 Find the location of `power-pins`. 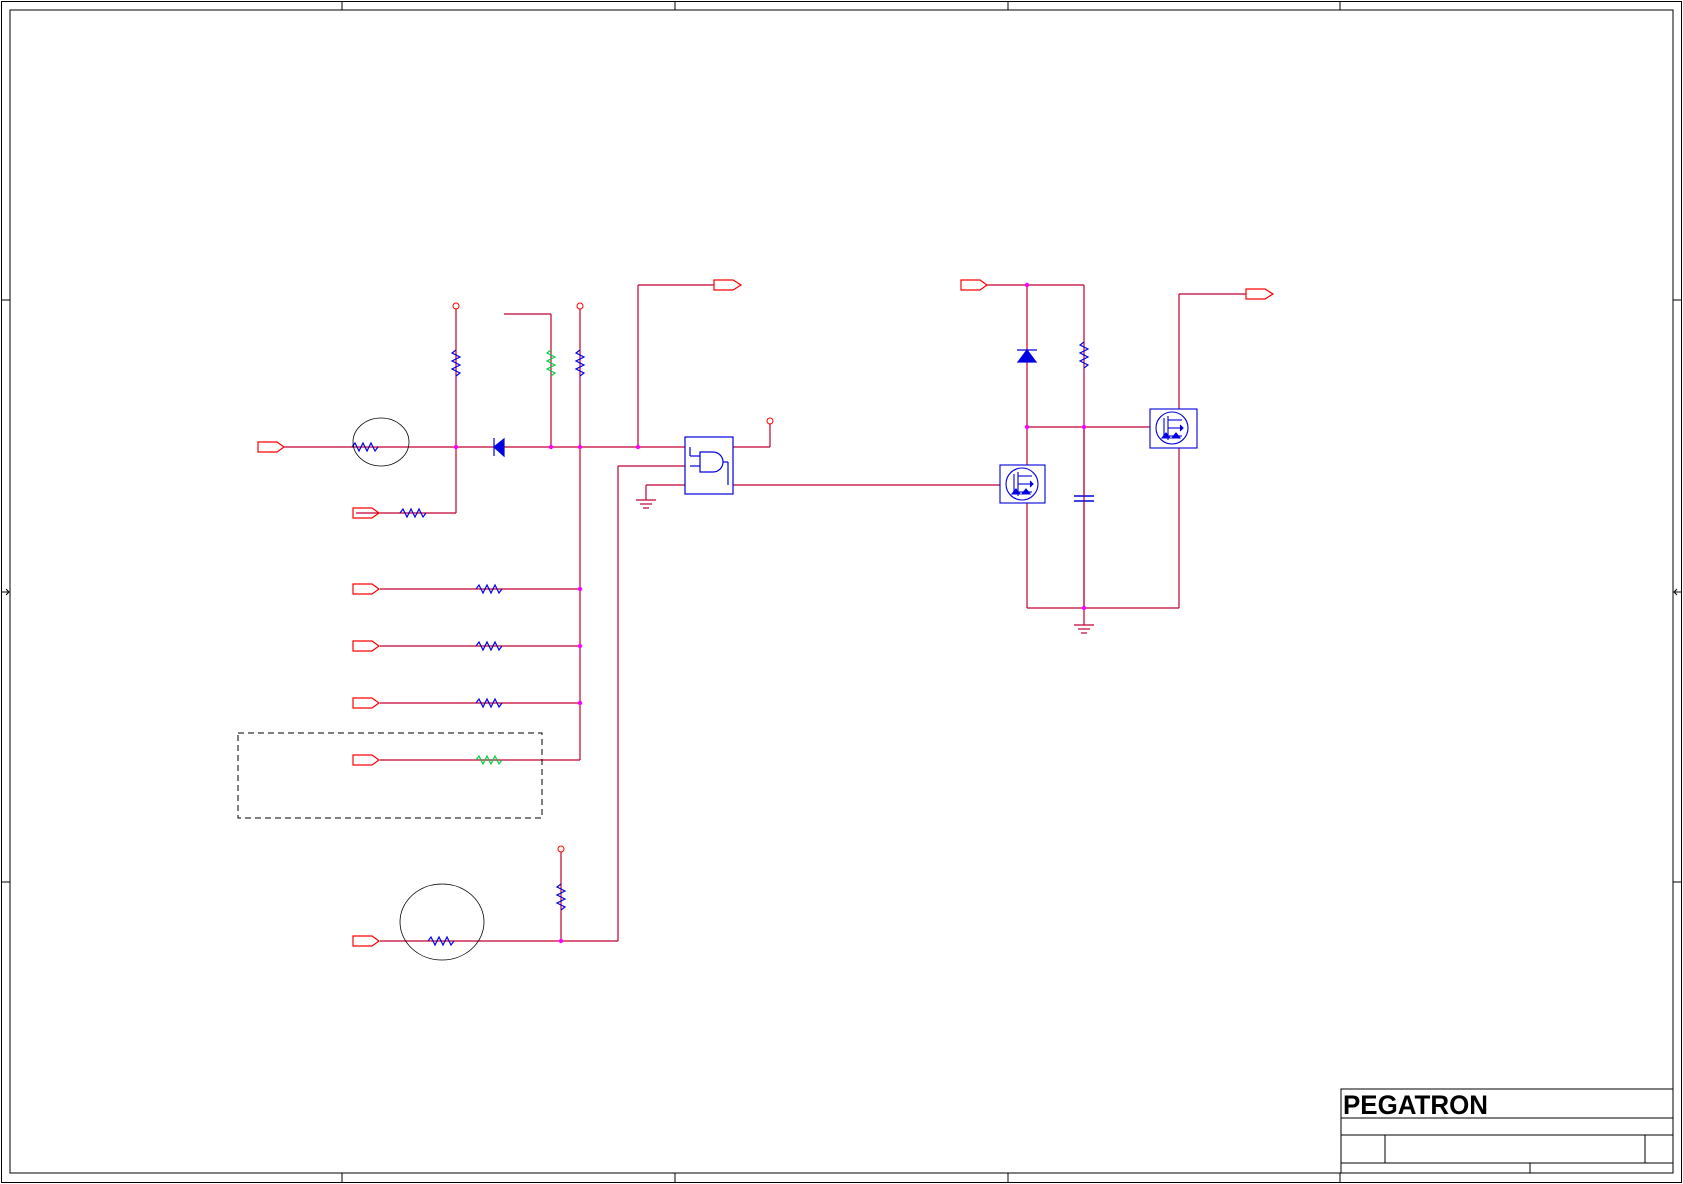

power-pins is located at coordinates (613, 577).